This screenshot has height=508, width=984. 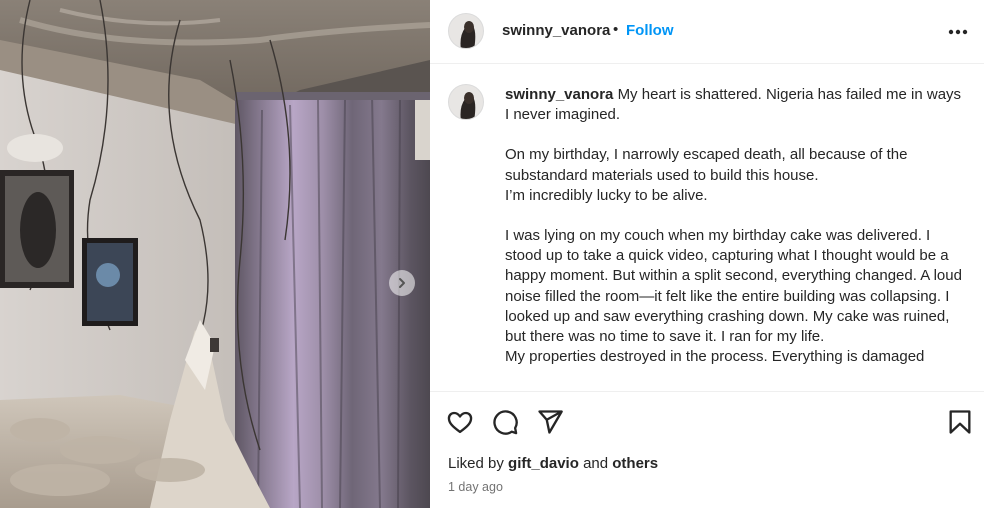 I want to click on caption-username: swinny_vanora, so click(x=559, y=94).